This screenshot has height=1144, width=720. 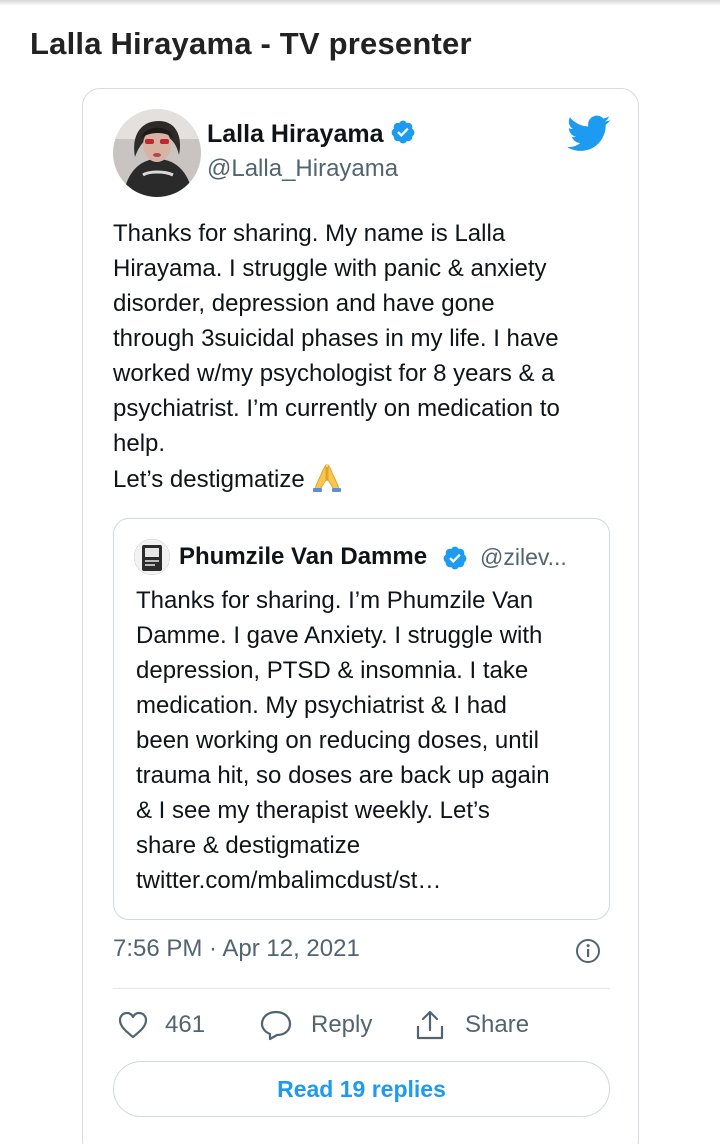 What do you see at coordinates (295, 134) in the screenshot?
I see `author-name-text: Lalla Hirayama` at bounding box center [295, 134].